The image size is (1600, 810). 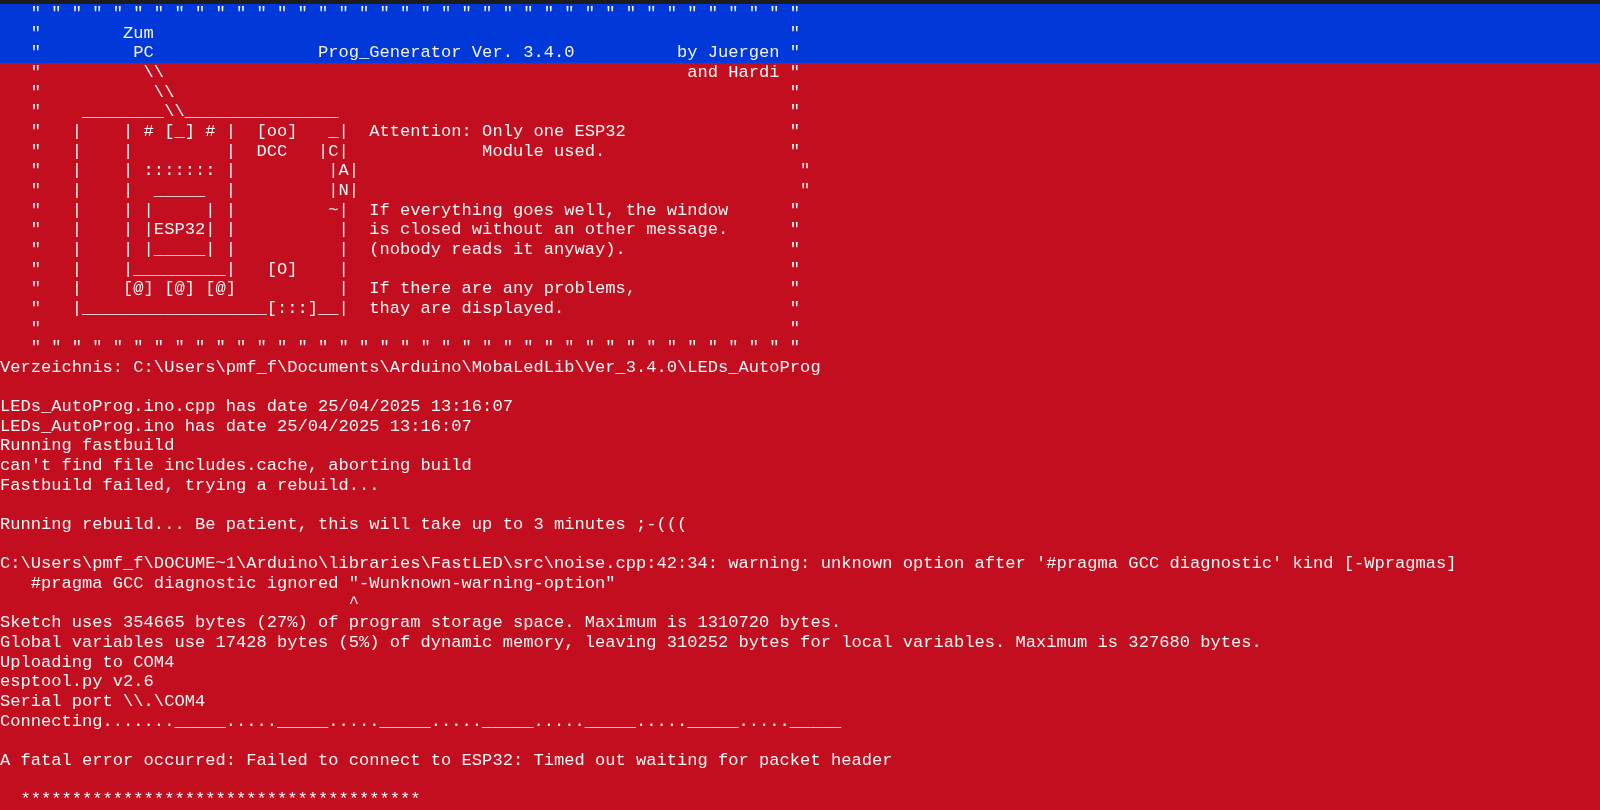 What do you see at coordinates (415, 92) in the screenshot?
I see `console-line: " \\ "` at bounding box center [415, 92].